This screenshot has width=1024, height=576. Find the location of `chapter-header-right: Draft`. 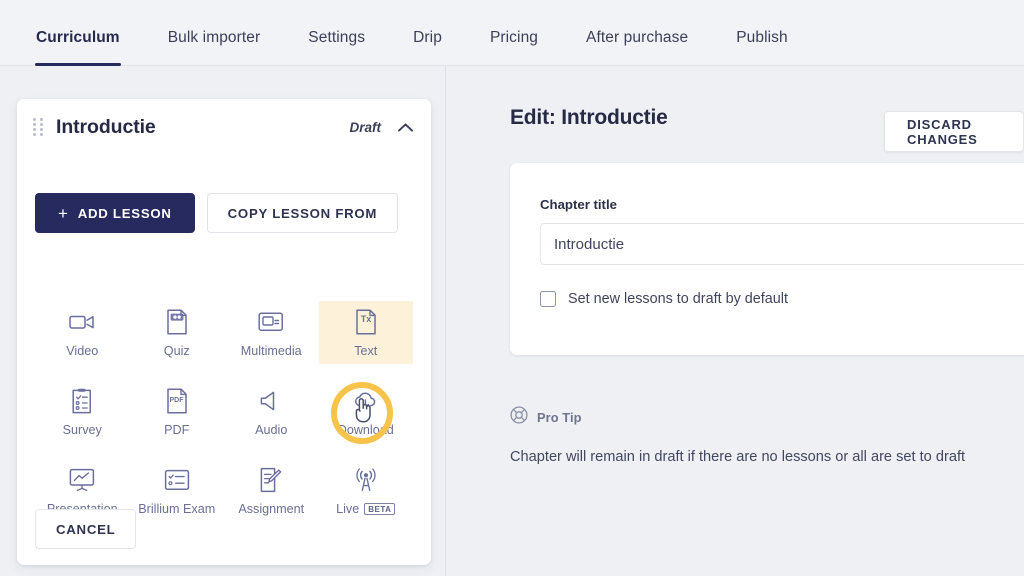

chapter-header-right: Draft is located at coordinates (381, 127).